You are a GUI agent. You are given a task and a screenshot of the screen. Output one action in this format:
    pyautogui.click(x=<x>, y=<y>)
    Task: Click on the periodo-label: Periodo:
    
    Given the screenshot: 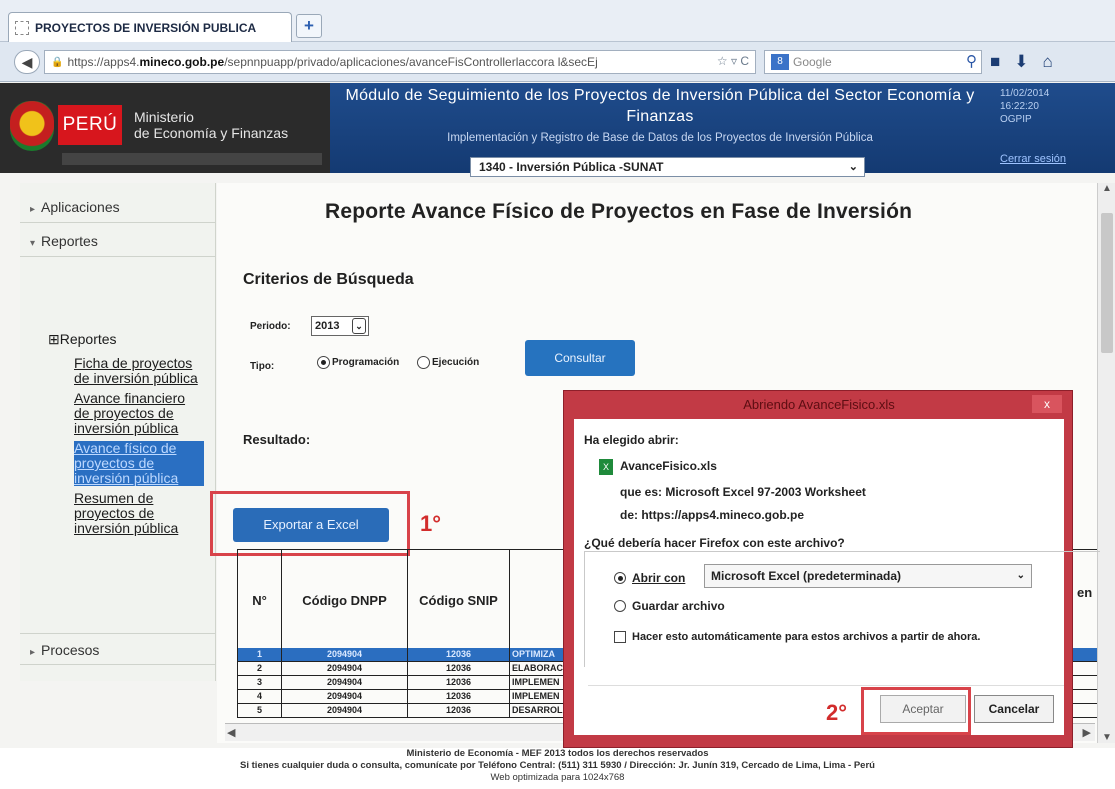 What is the action you would take?
    pyautogui.click(x=270, y=326)
    